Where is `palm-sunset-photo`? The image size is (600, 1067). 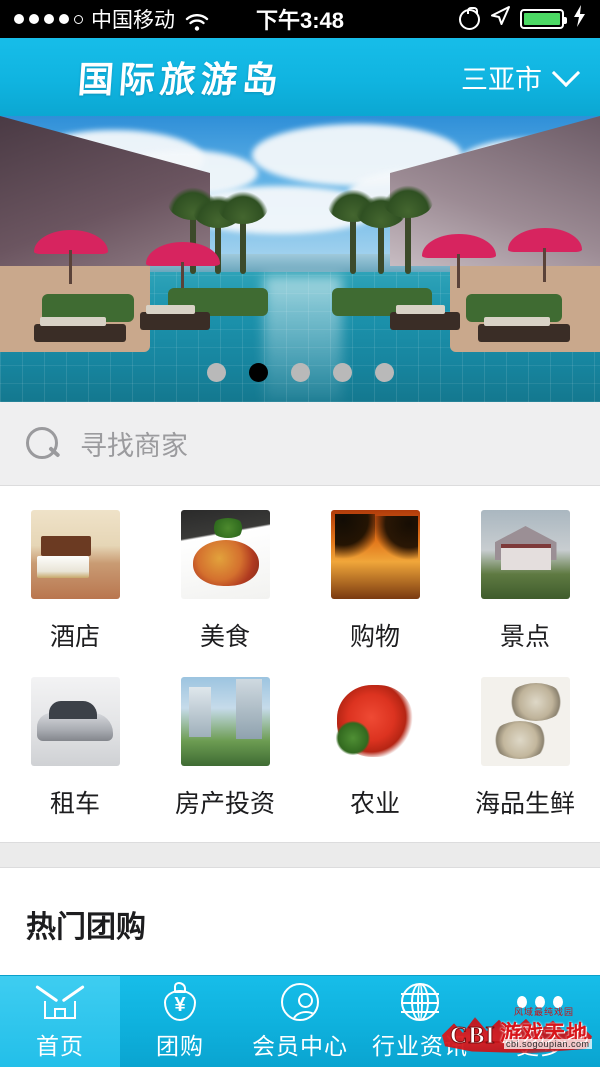
palm-sunset-photo is located at coordinates (375, 554).